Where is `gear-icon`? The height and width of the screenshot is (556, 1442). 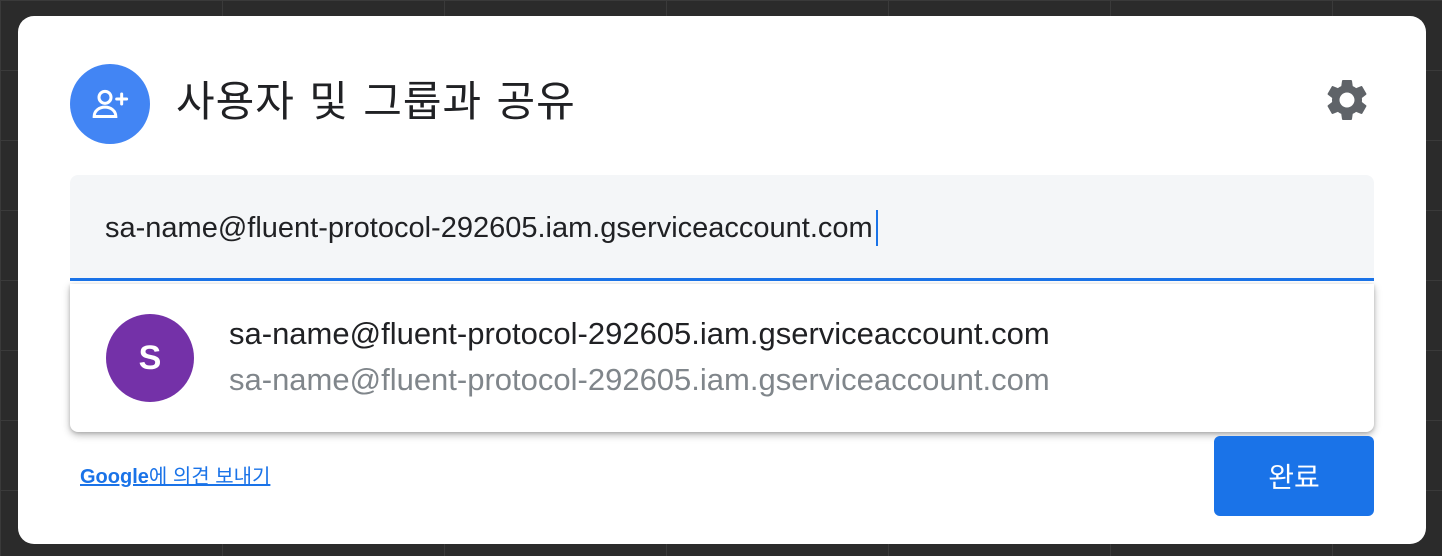
gear-icon is located at coordinates (1347, 99).